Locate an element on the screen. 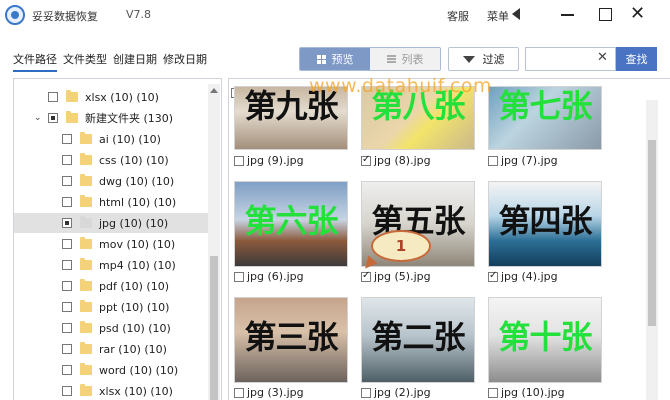 Image resolution: width=670 pixels, height=400 pixels. file-caption: jpg (6).jpg is located at coordinates (269, 276).